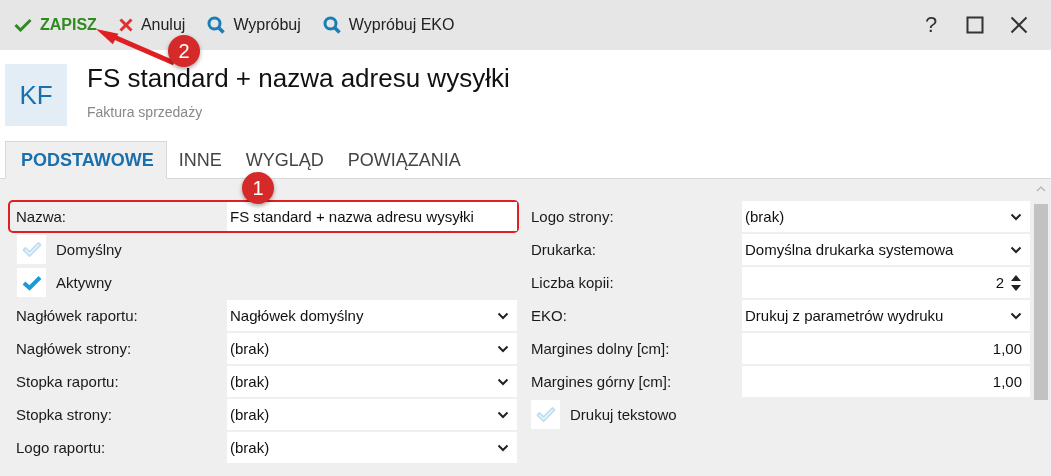 The image size is (1051, 476). What do you see at coordinates (623, 414) in the screenshot?
I see `checkbox-label: Drukuj tekstowo` at bounding box center [623, 414].